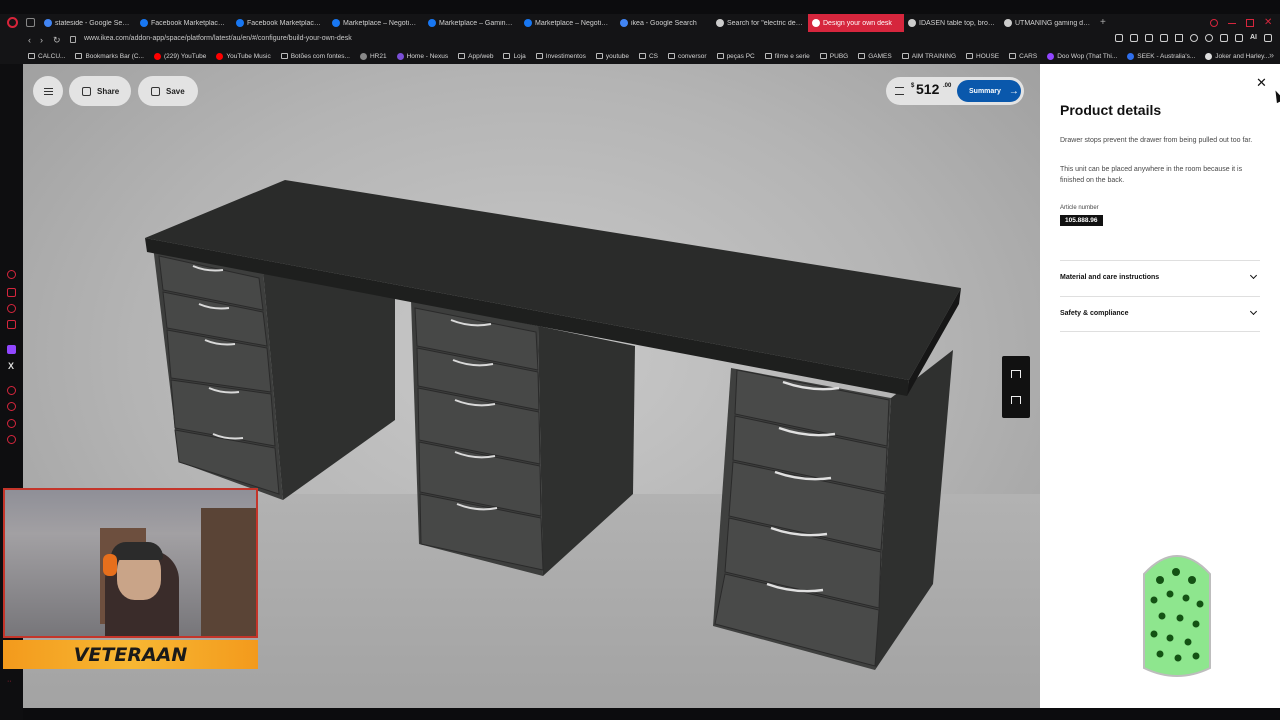  Describe the element at coordinates (982, 56) in the screenshot. I see `bookmark-folder: HOUSE` at that location.